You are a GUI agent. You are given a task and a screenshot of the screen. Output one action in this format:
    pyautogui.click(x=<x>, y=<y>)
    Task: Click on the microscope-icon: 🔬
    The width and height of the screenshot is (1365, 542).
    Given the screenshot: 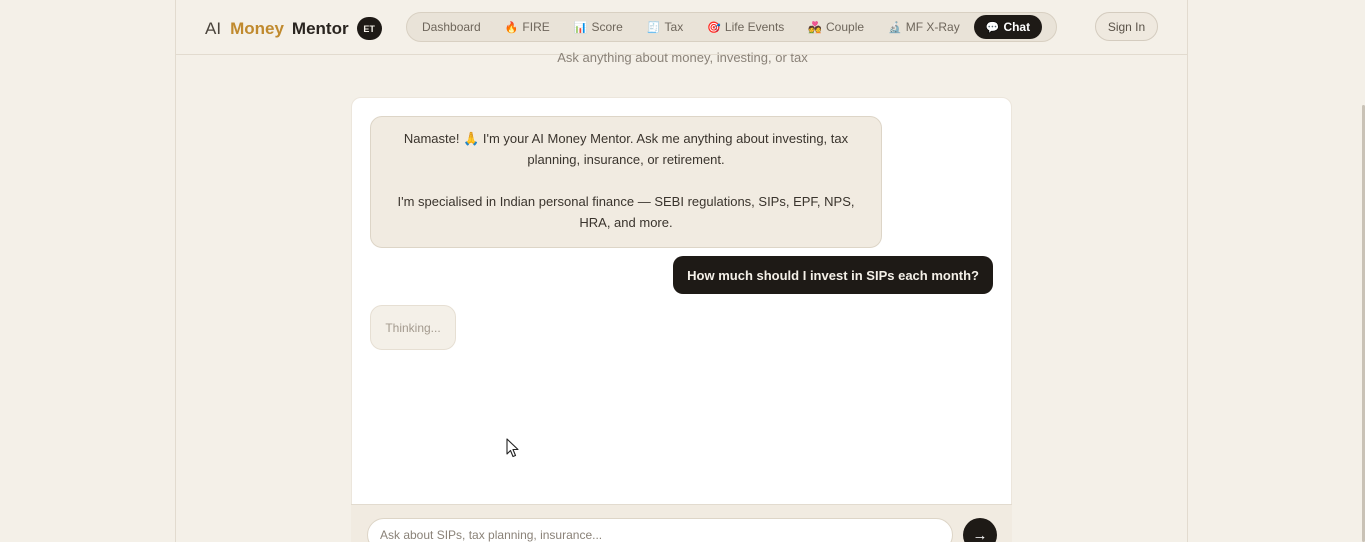 What is the action you would take?
    pyautogui.click(x=895, y=27)
    